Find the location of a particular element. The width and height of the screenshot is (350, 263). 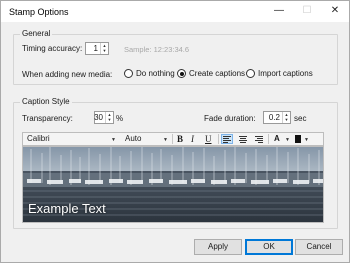

radio-do-nothing: Do nothing is located at coordinates (149, 73).